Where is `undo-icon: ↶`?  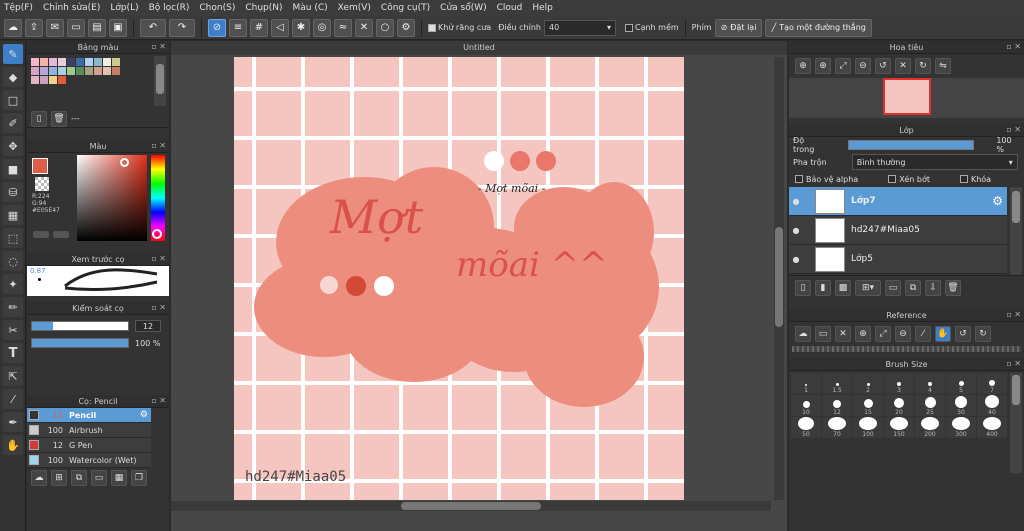 undo-icon: ↶ is located at coordinates (153, 27).